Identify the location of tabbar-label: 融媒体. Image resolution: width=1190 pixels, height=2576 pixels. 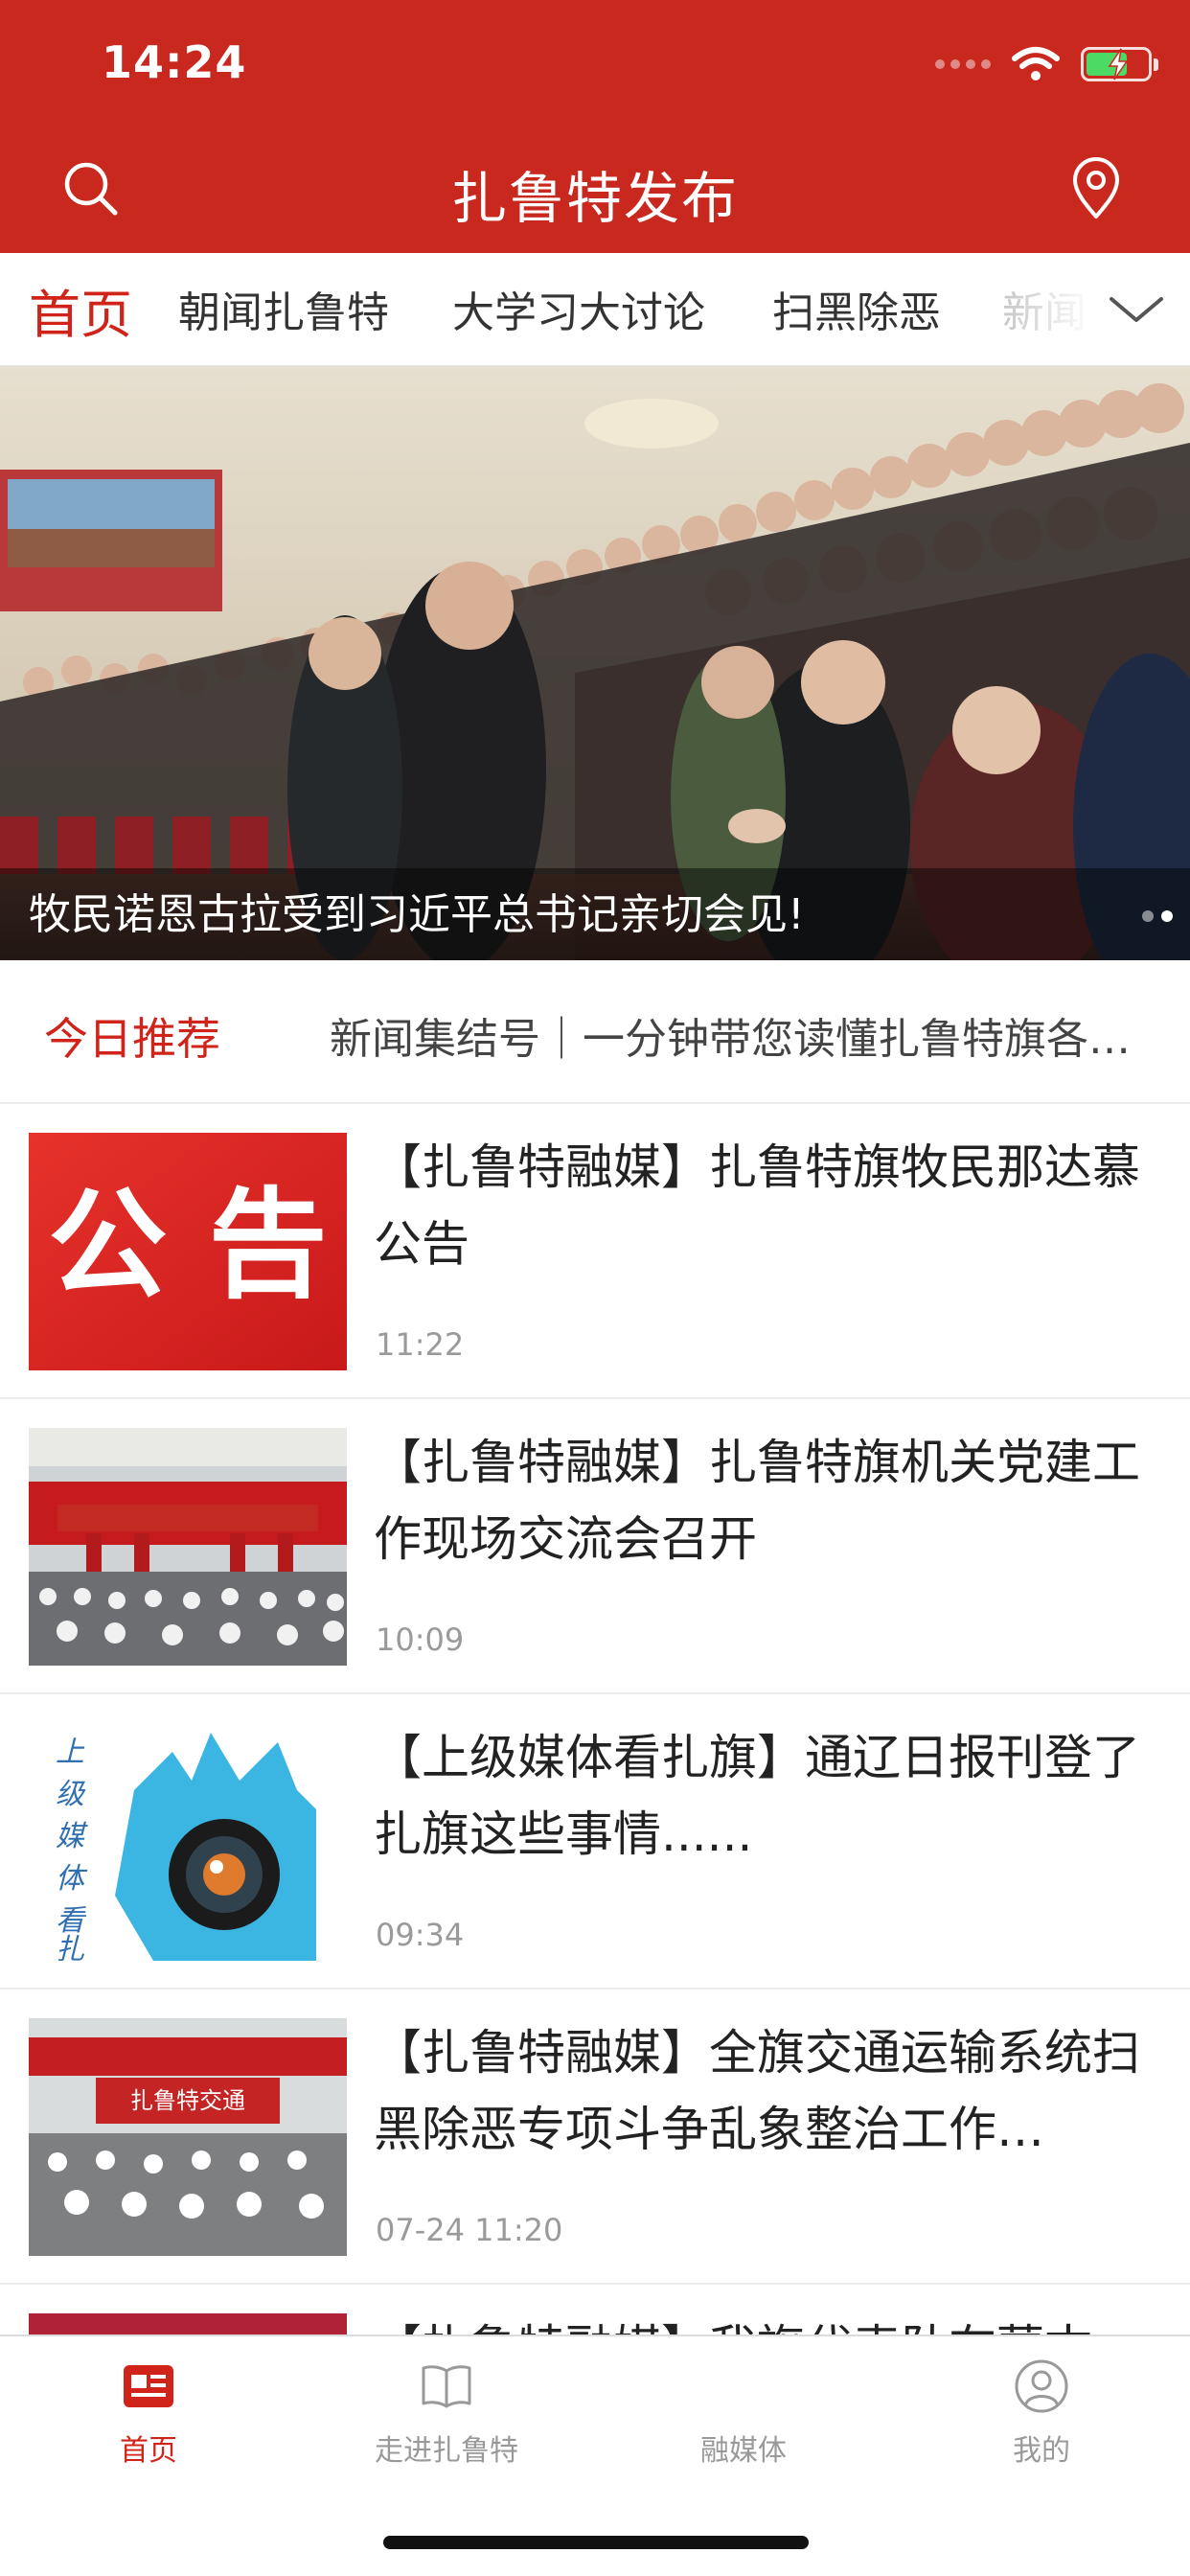
(744, 2451).